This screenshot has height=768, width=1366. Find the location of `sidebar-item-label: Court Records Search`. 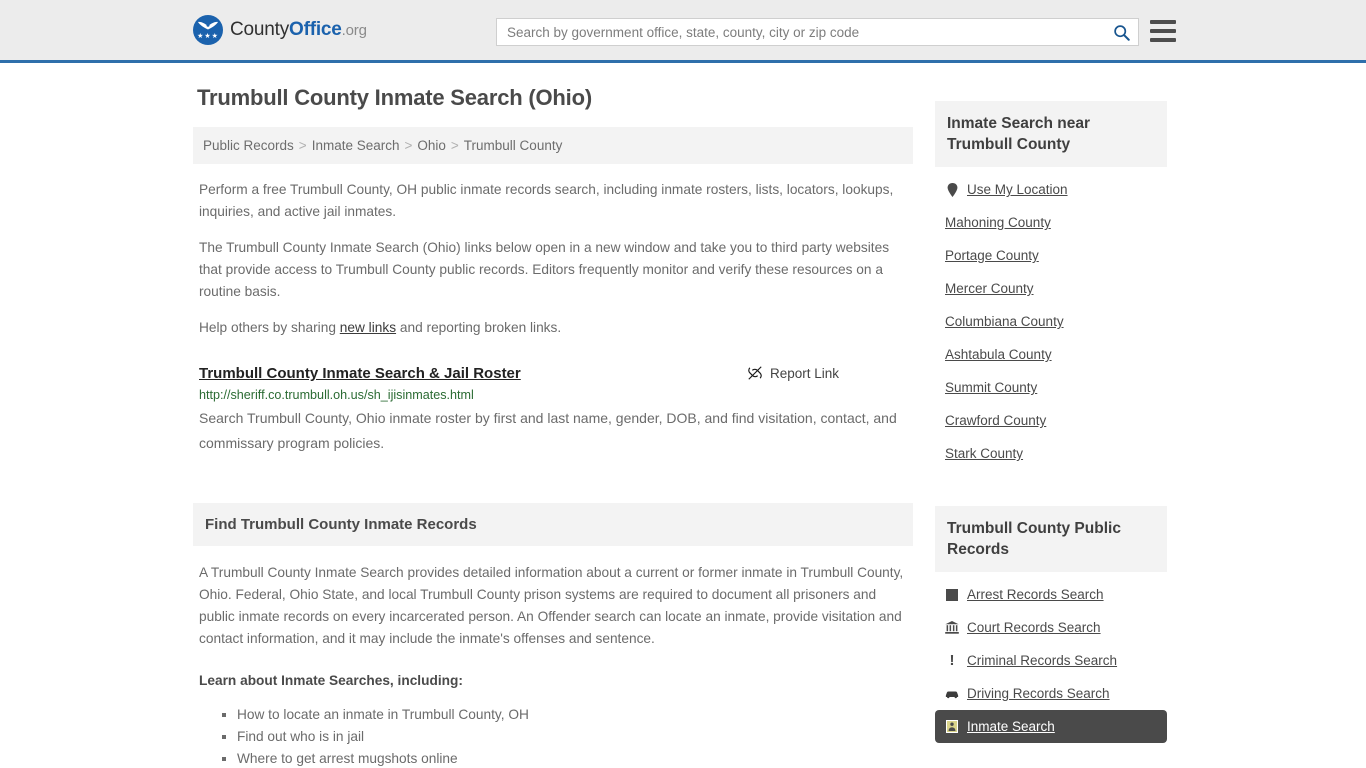

sidebar-item-label: Court Records Search is located at coordinates (1034, 627).